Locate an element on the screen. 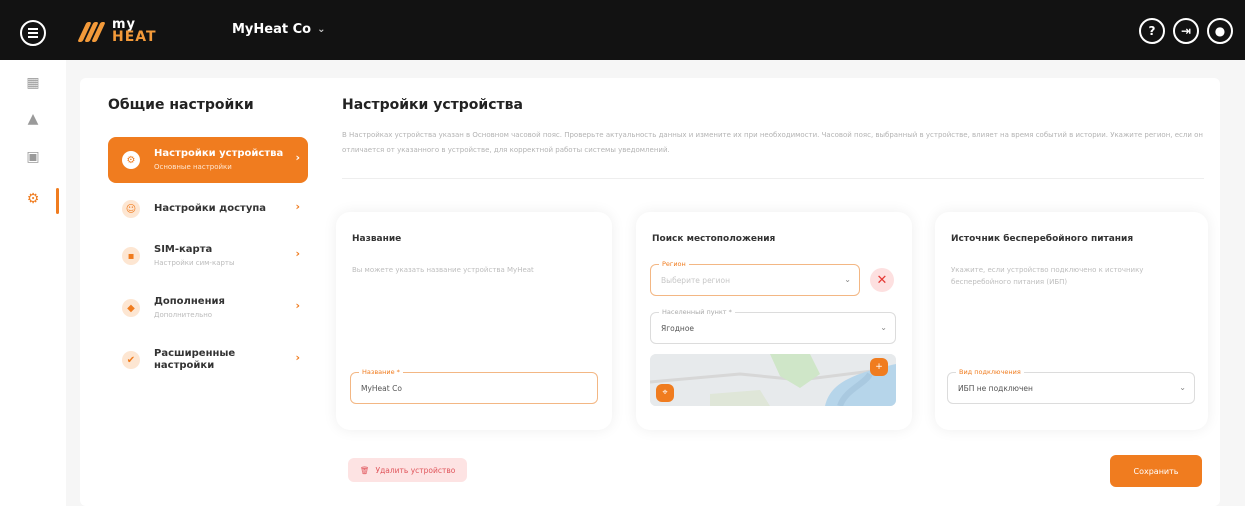  app-logo: my HEAT is located at coordinates (117, 31).